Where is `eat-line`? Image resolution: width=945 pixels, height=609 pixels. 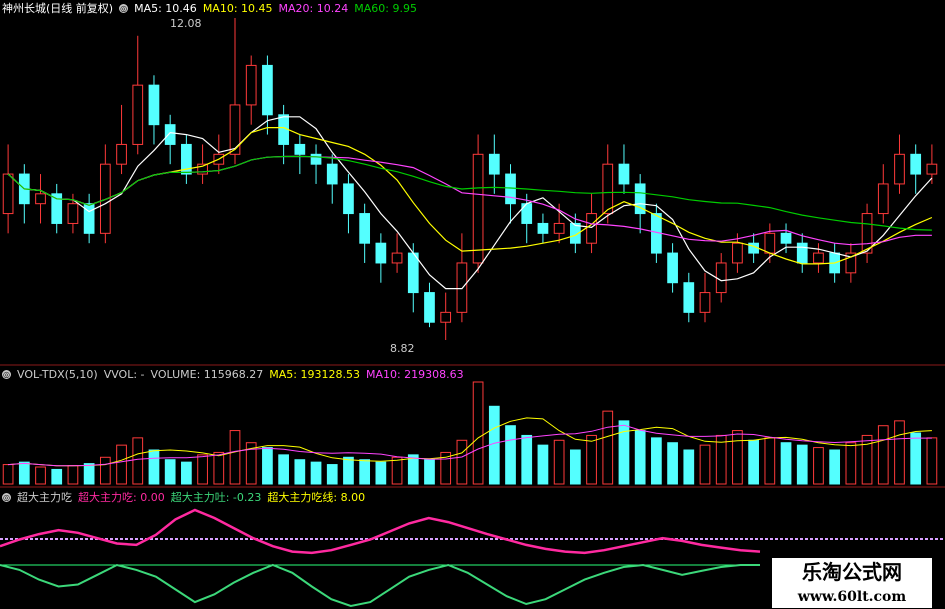
eat-line is located at coordinates (380, 531).